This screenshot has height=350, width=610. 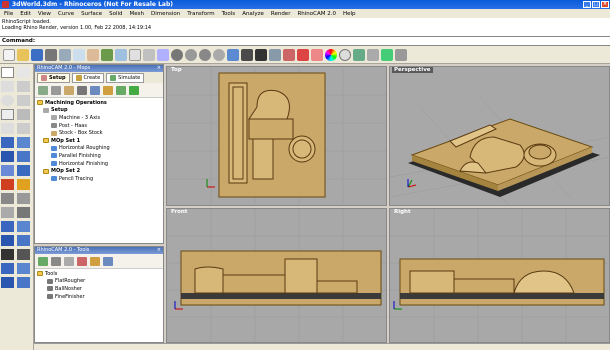 What do you see at coordinates (93, 54) in the screenshot?
I see `paste-icon` at bounding box center [93, 54].